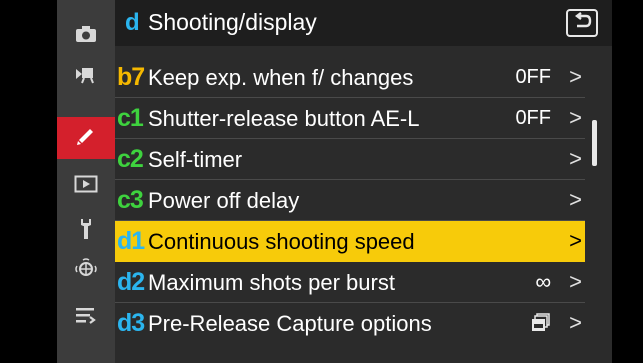  Describe the element at coordinates (543, 281) in the screenshot. I see `setting-value: ∞` at that location.